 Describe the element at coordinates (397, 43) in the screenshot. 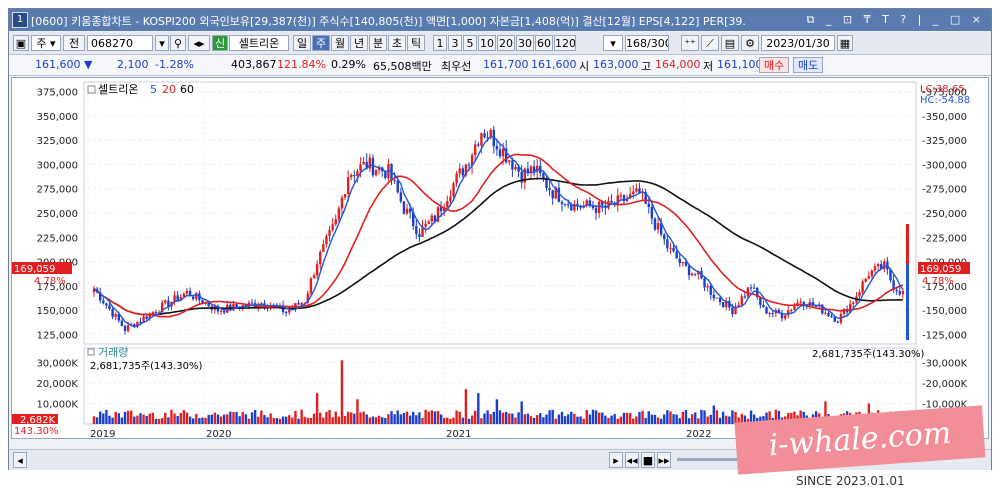

I see `period-button-5: 초` at that location.